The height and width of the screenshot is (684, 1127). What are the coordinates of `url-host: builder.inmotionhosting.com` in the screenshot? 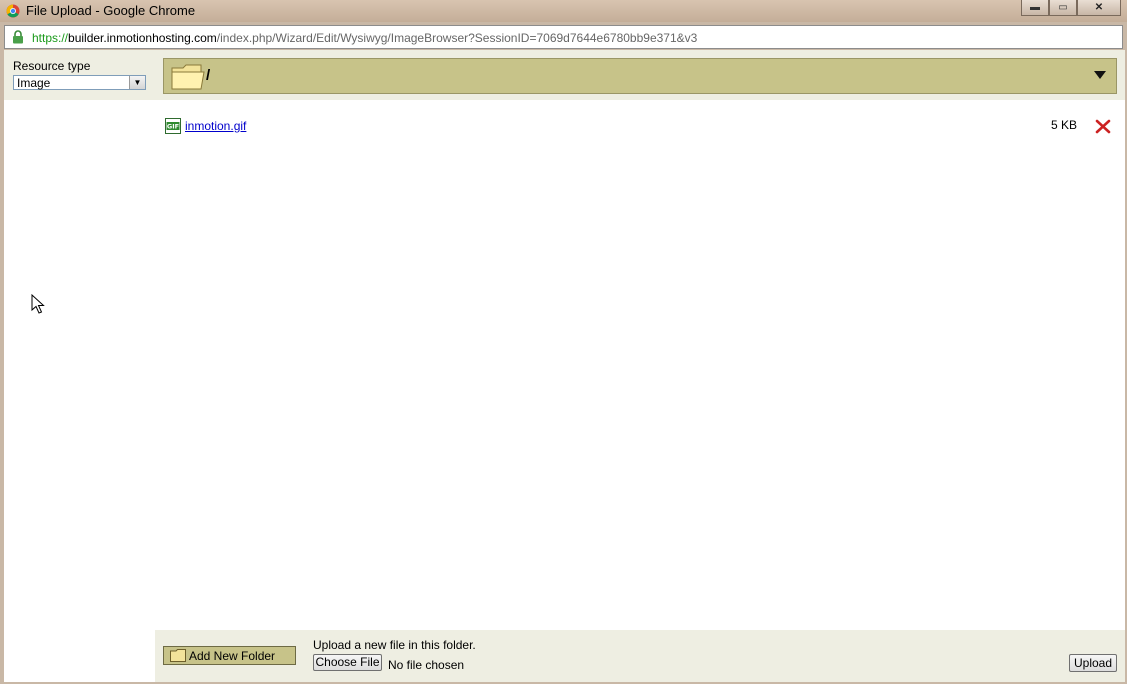 It's located at (142, 38).